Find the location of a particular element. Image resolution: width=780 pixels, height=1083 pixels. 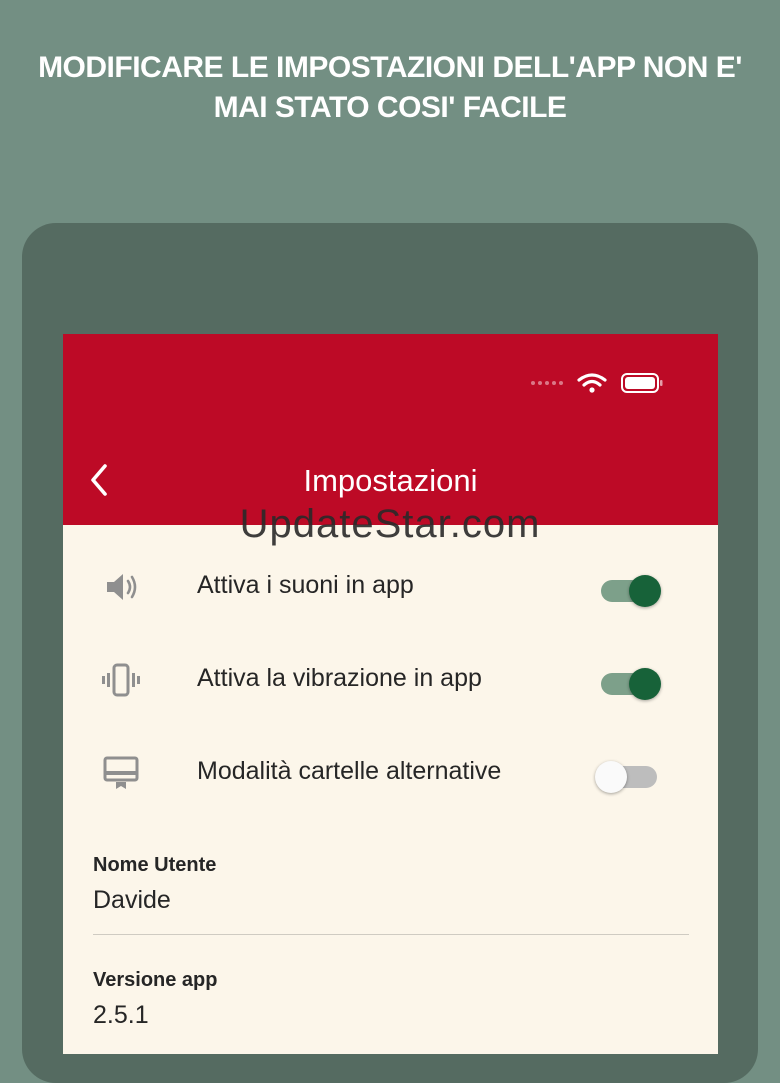

app-version-value: 2.5.1 is located at coordinates (121, 1015).